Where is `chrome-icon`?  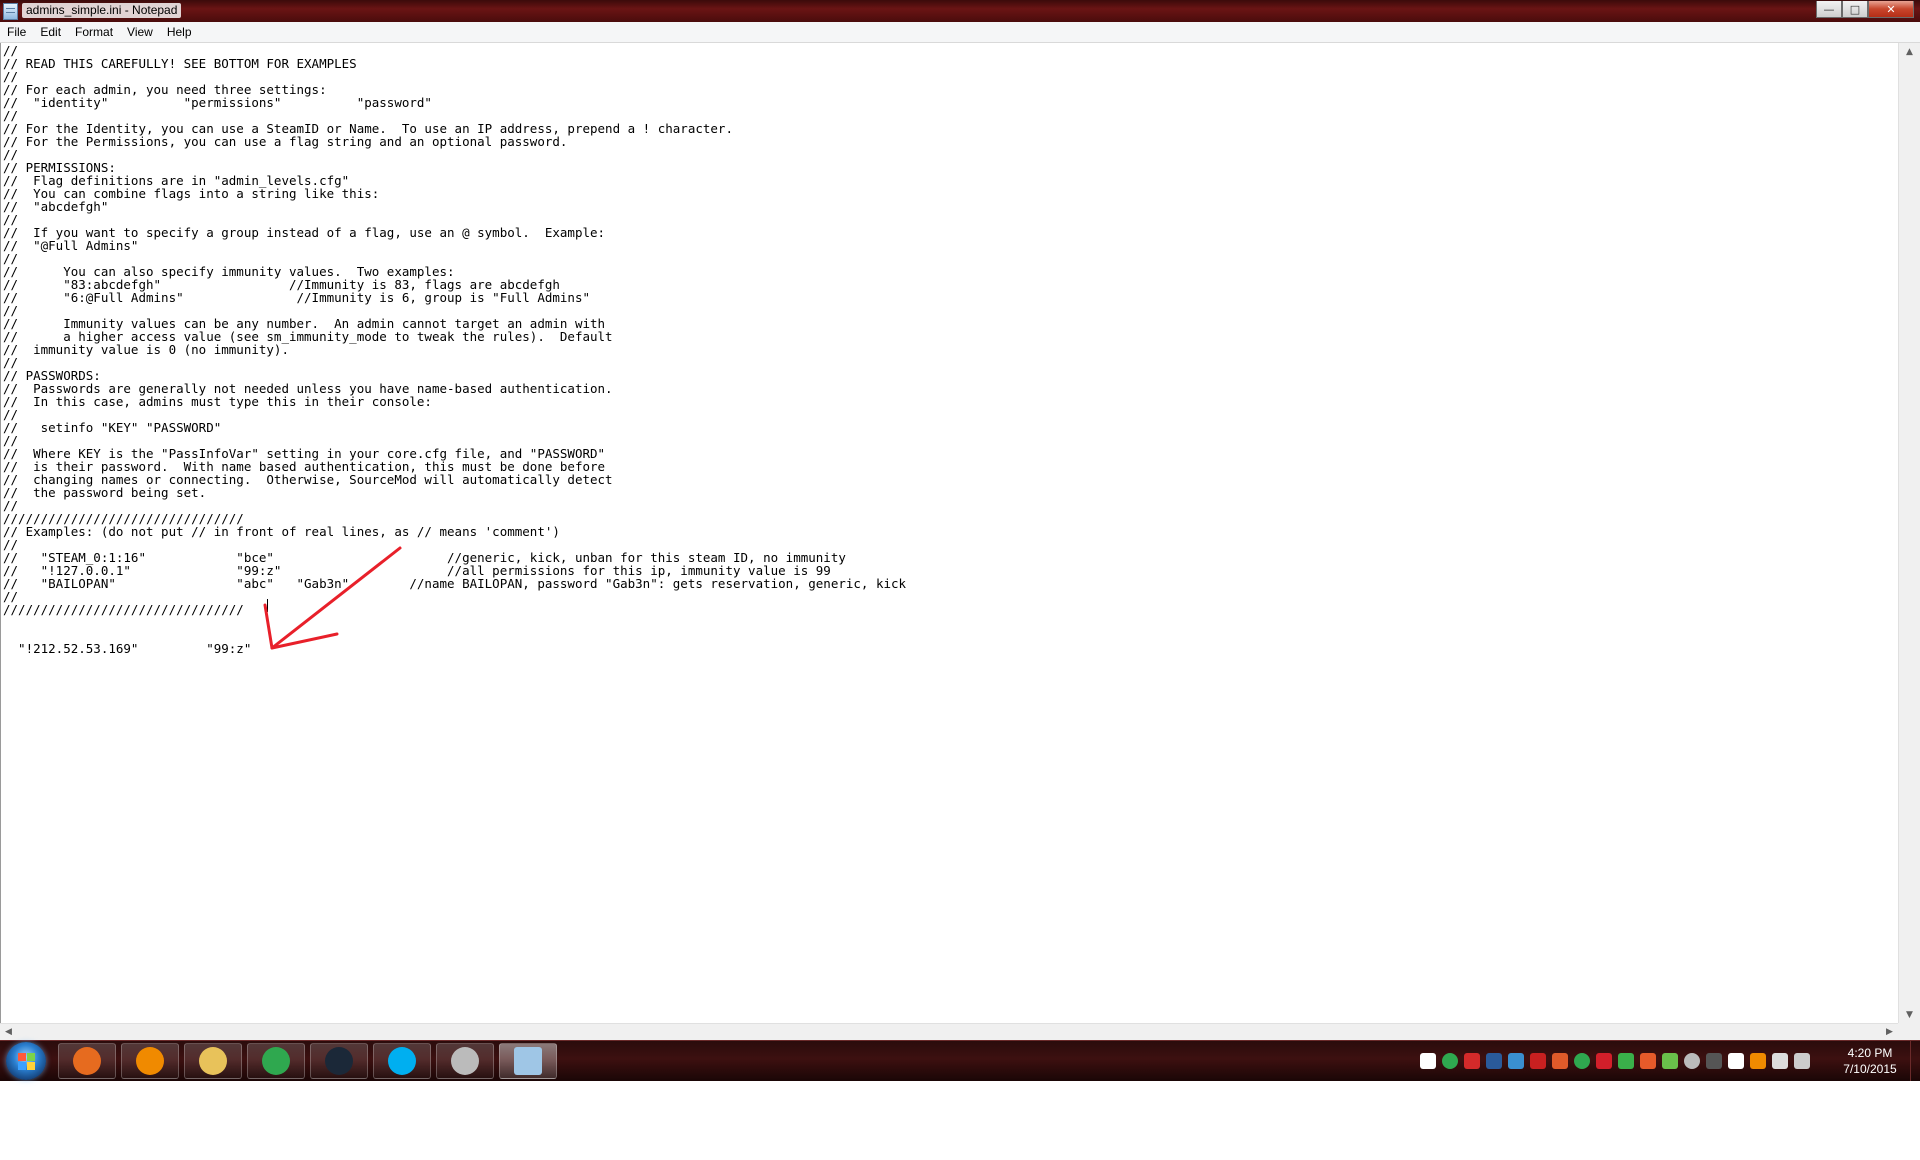 chrome-icon is located at coordinates (276, 1061).